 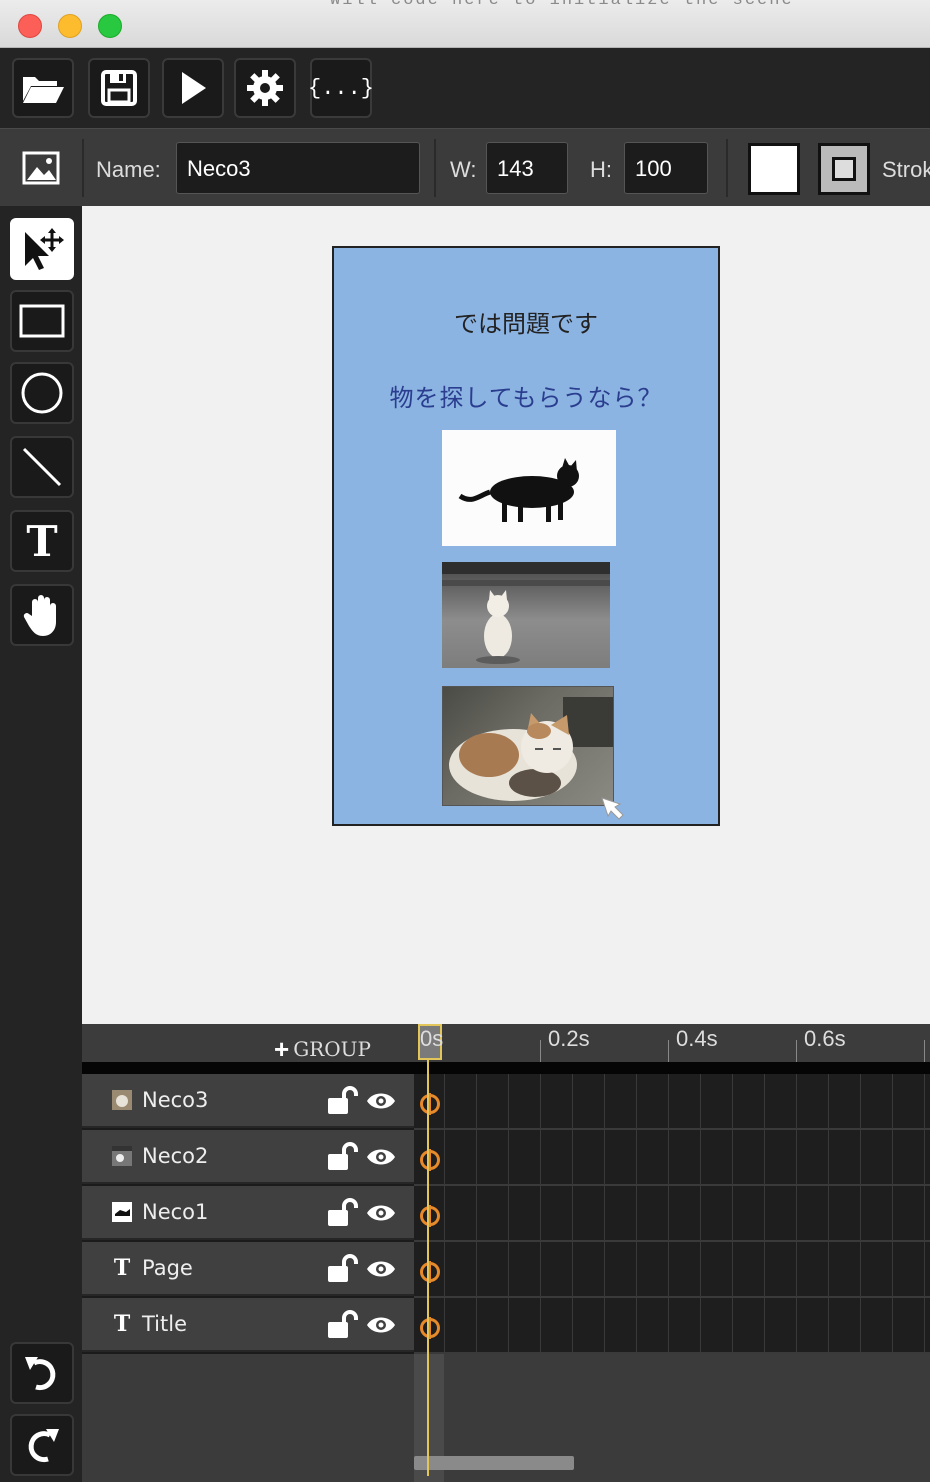 I want to click on layer-name: Neco3, so click(x=175, y=1100).